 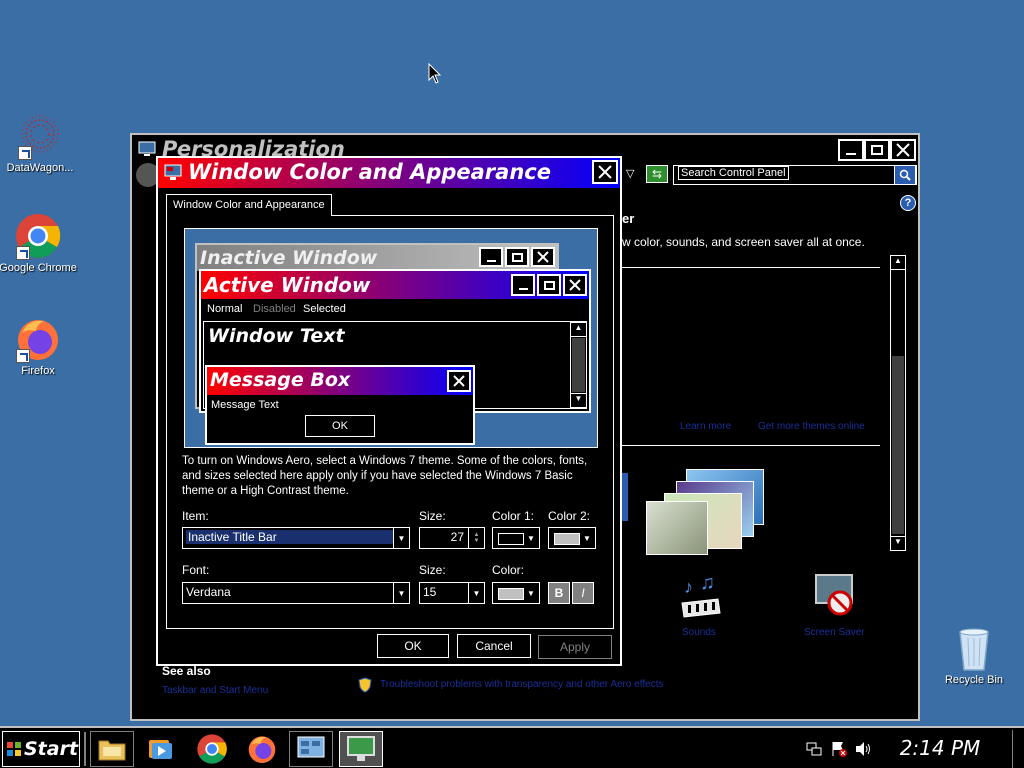 What do you see at coordinates (625, 497) in the screenshot?
I see `window-color-thumb` at bounding box center [625, 497].